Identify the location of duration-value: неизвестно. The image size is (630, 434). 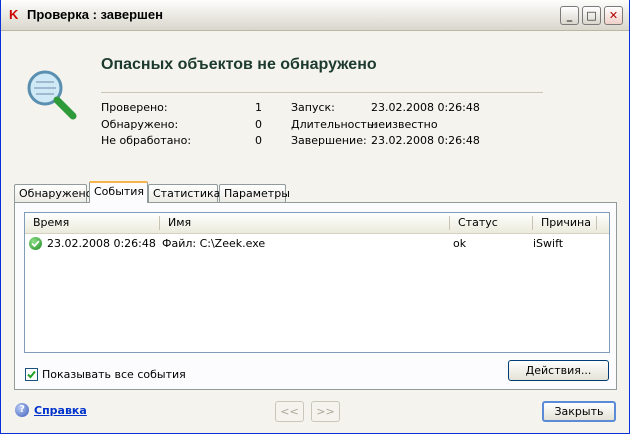
(404, 124).